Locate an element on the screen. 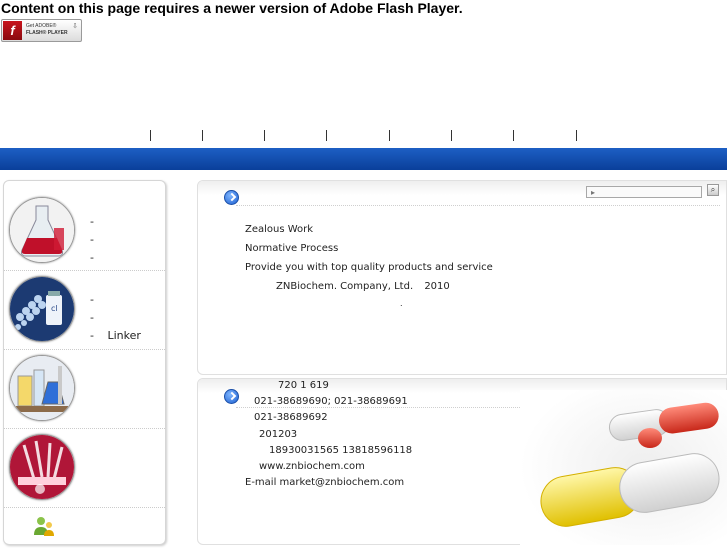 Image resolution: width=727 pixels, height=549 pixels. get-flash-player-button: f Get ADOBE® FLASH® PLAYER ⇩ is located at coordinates (41, 30).